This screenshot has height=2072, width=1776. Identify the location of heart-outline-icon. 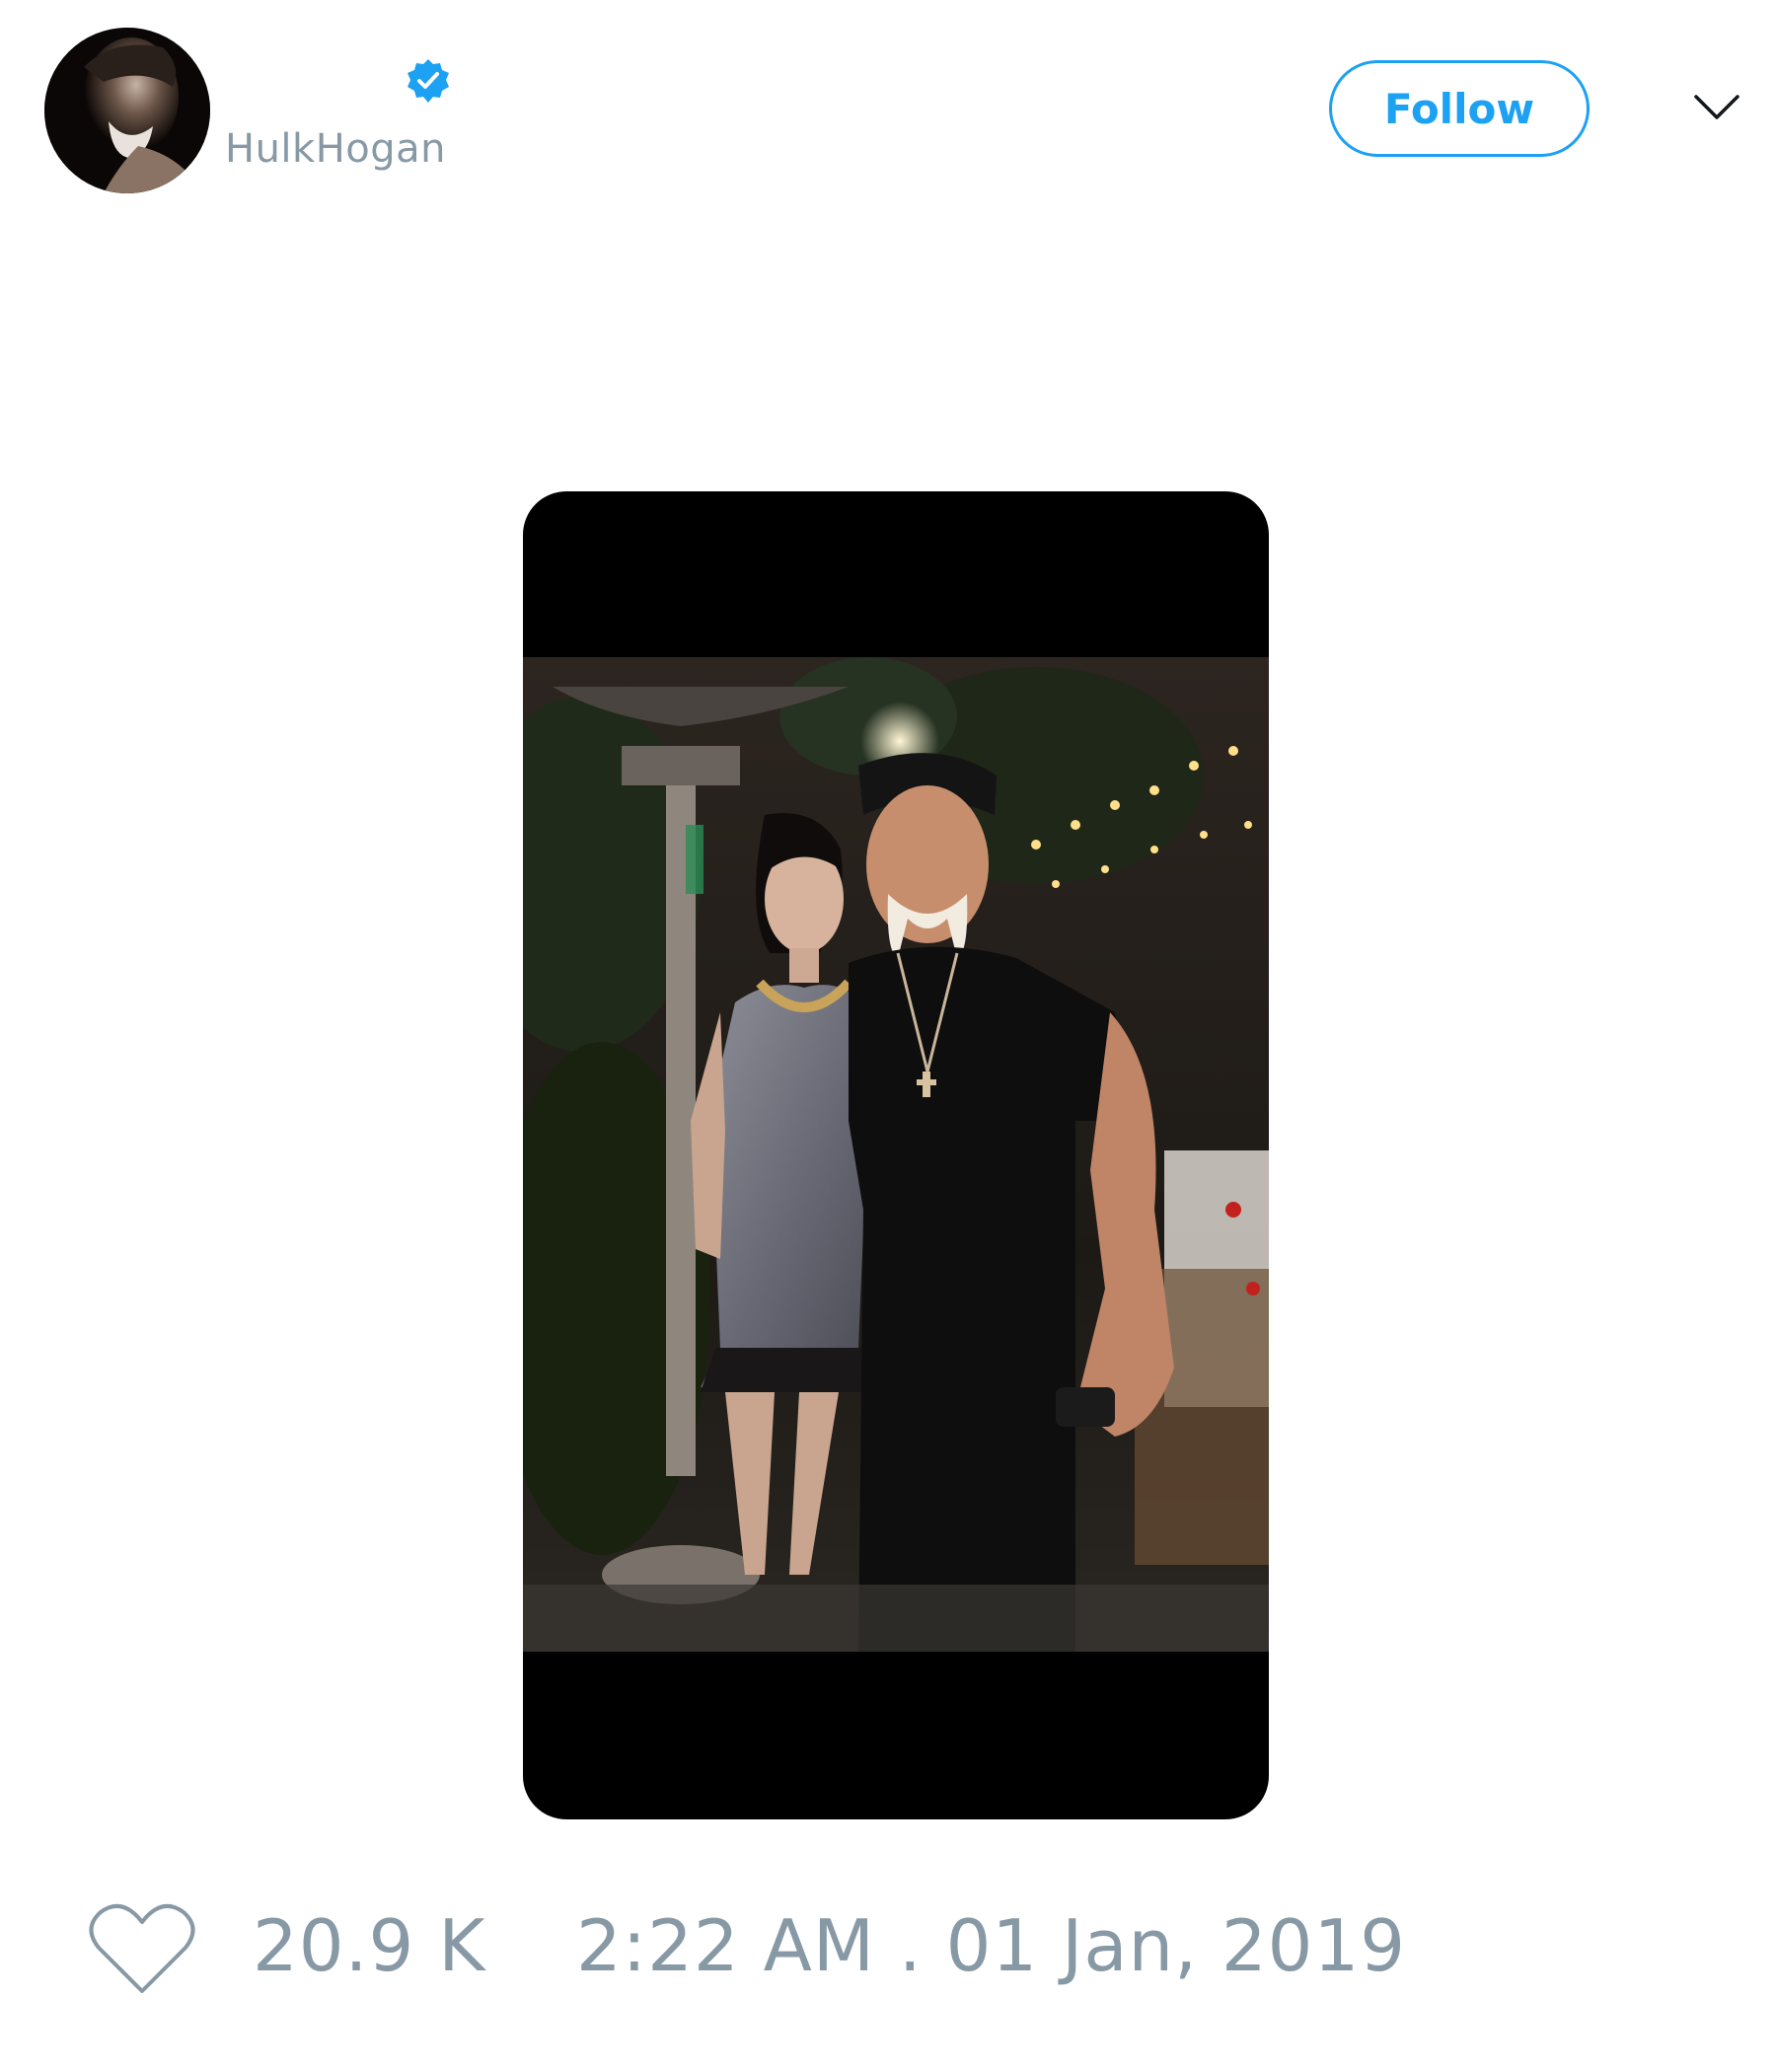
(142, 1950).